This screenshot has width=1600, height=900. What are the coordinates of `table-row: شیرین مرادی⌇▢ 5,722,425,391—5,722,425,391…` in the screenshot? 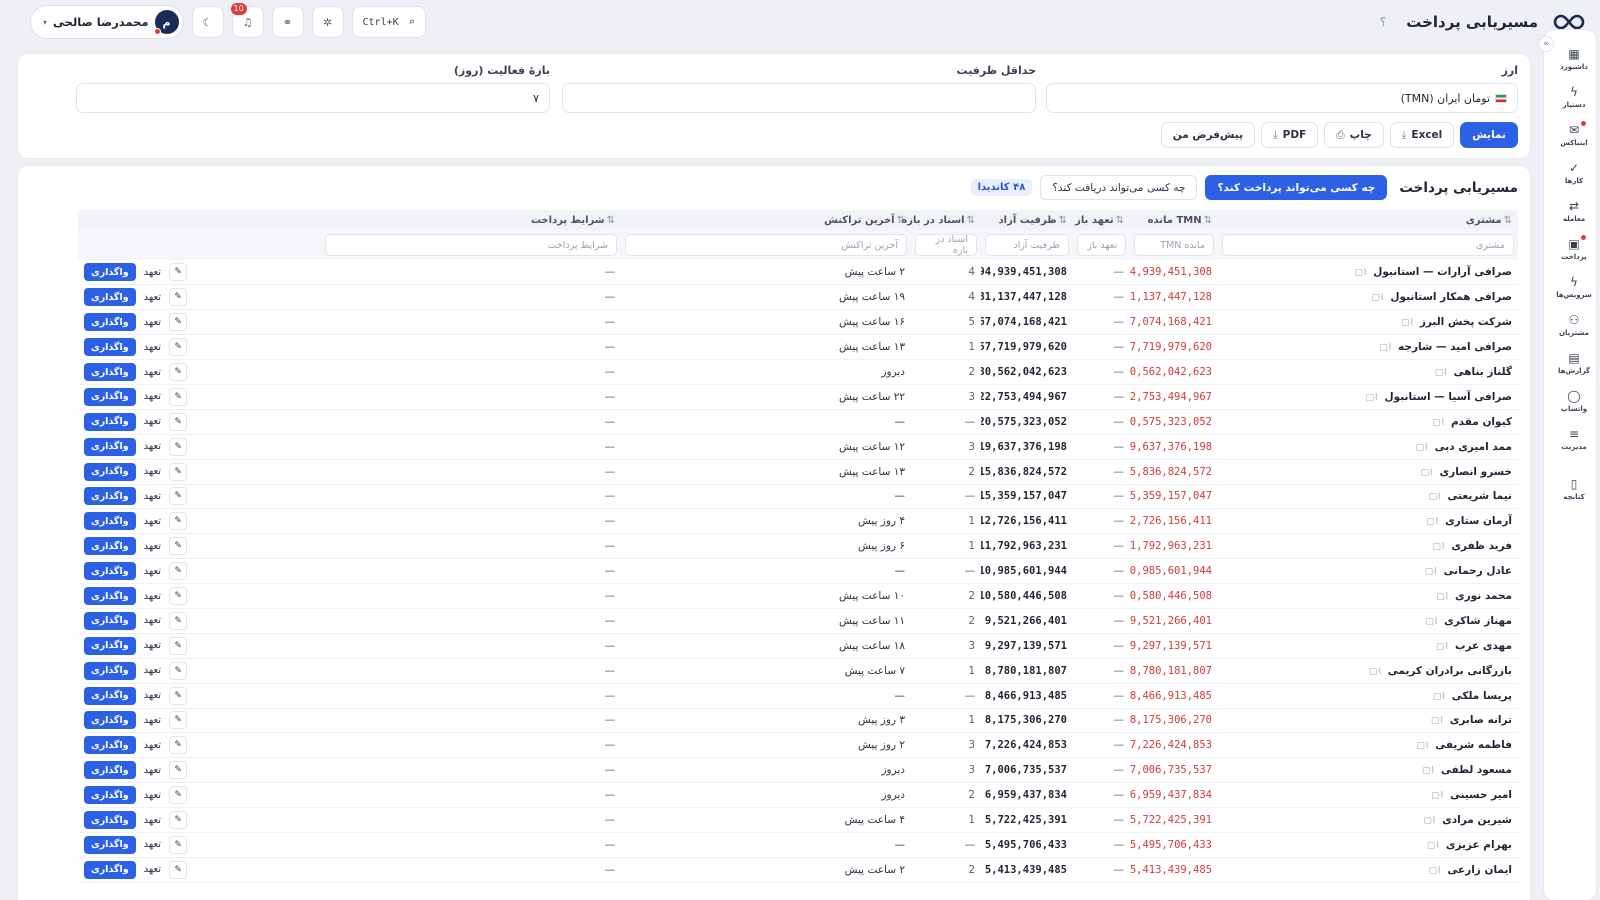 It's located at (798, 820).